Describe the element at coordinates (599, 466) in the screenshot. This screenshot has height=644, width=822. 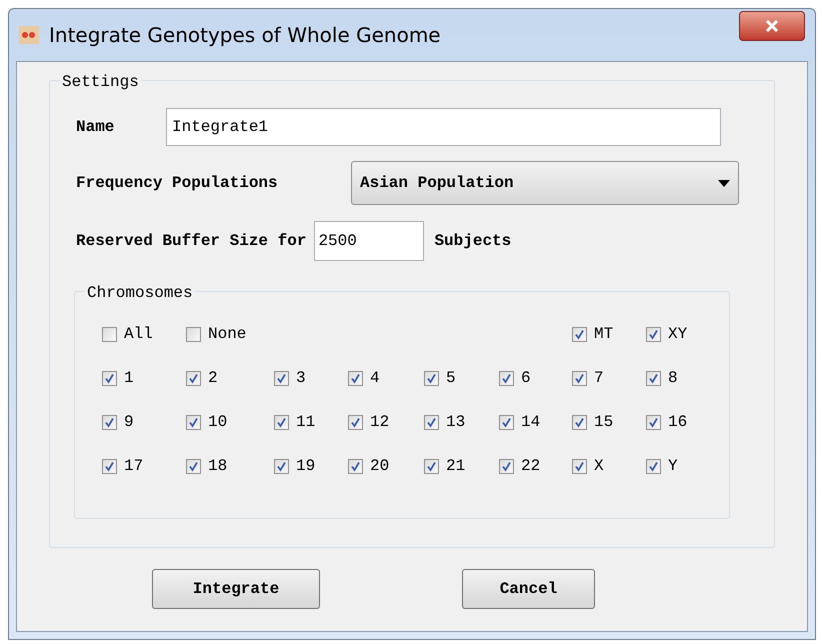
I see `checkbox-label: X` at that location.